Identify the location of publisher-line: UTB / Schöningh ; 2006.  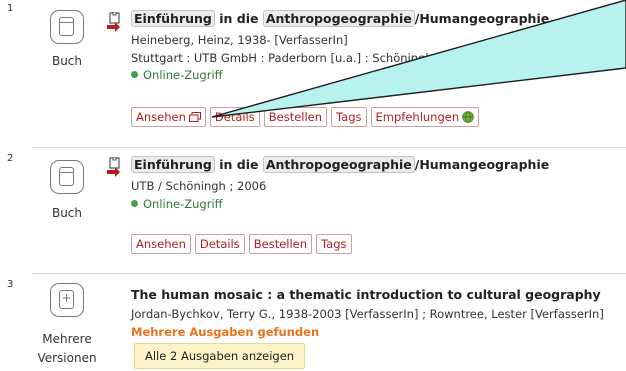
(199, 186).